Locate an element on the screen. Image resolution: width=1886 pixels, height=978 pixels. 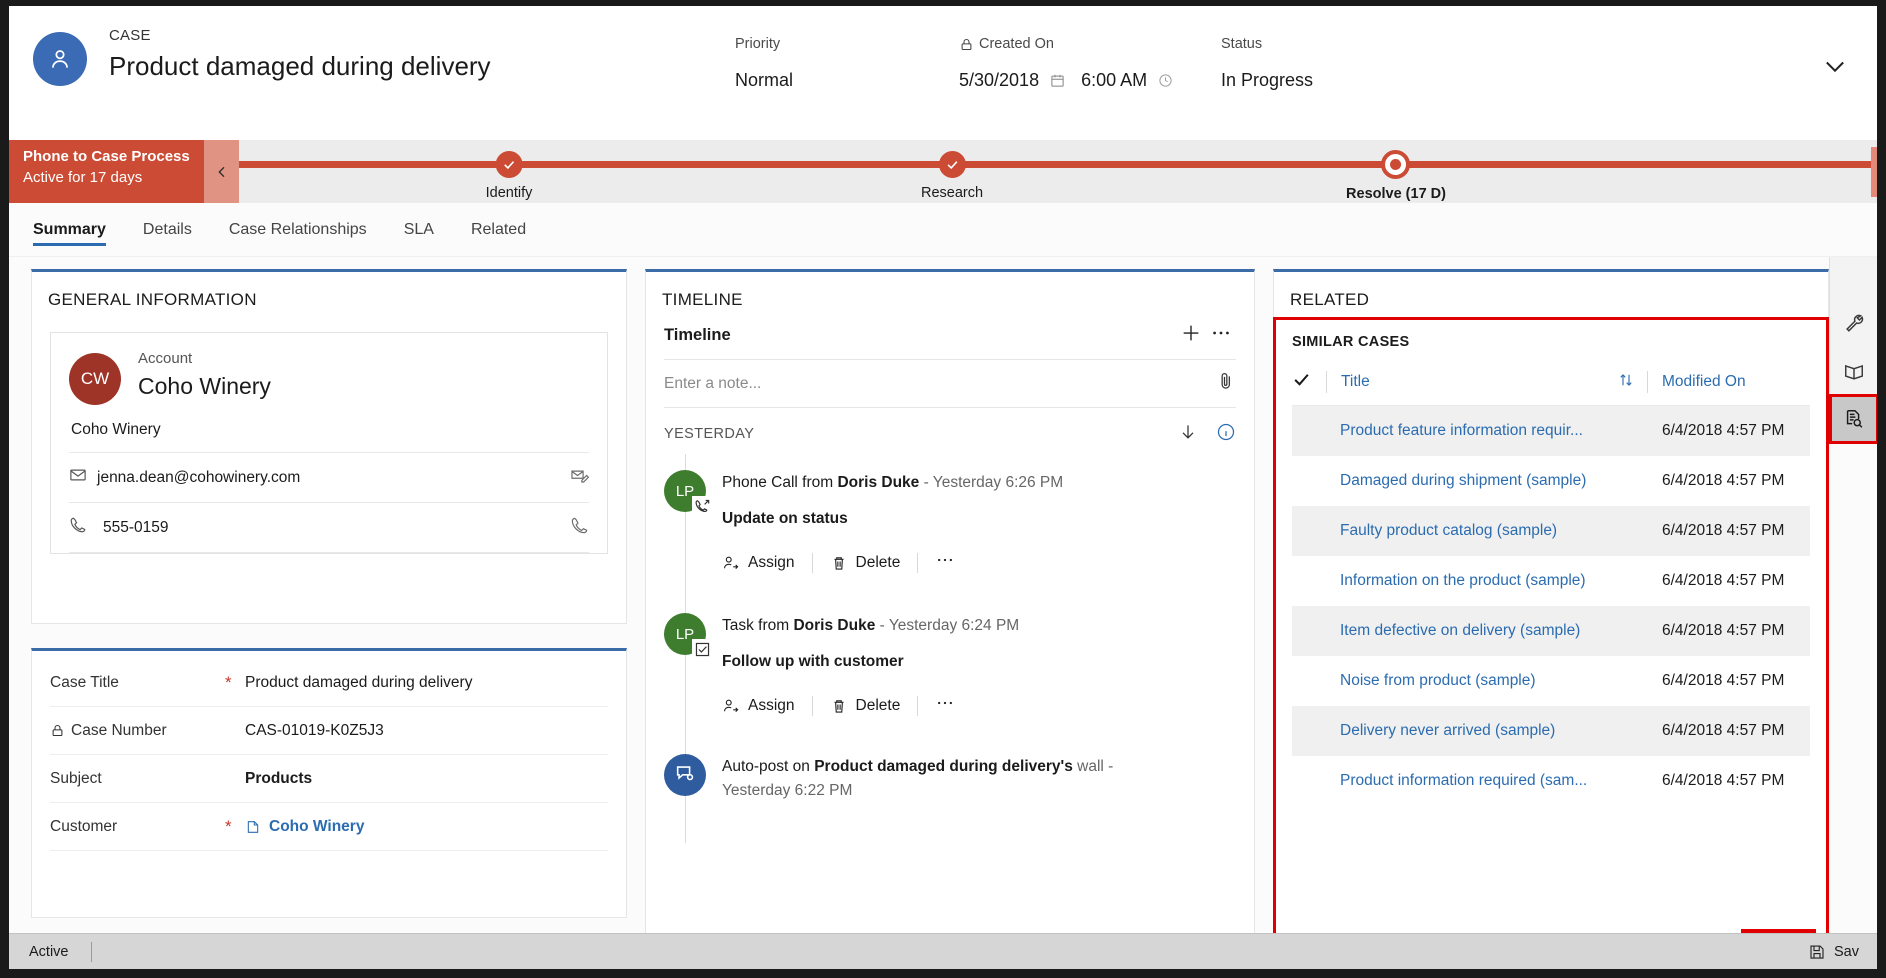
row-title: Noise from product (sample) is located at coordinates (1501, 681).